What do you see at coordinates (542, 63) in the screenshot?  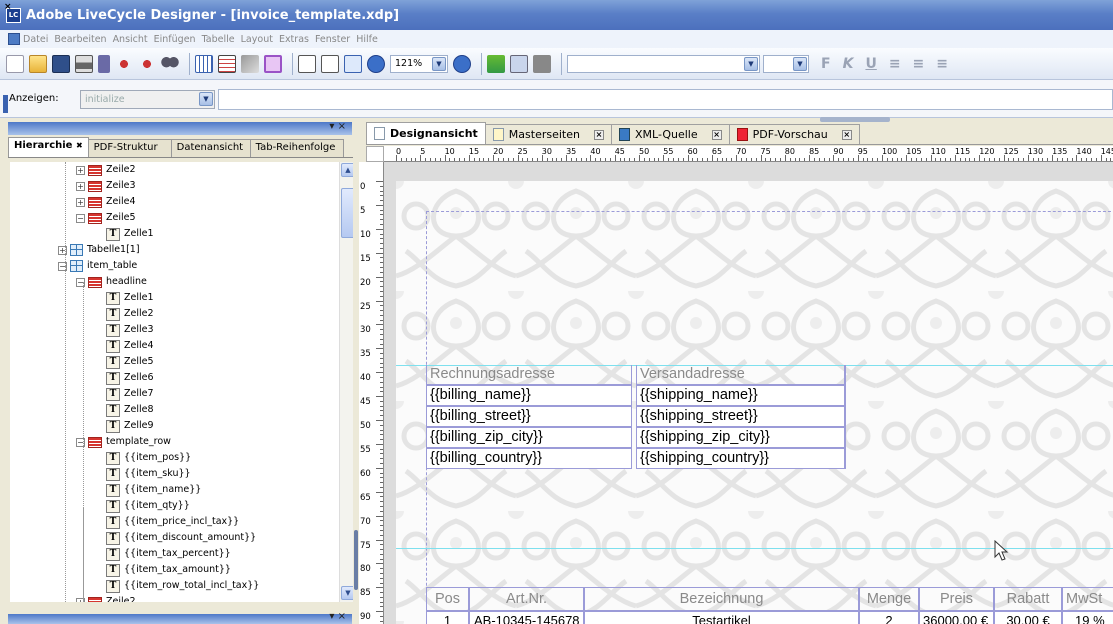 I see `color-icon` at bounding box center [542, 63].